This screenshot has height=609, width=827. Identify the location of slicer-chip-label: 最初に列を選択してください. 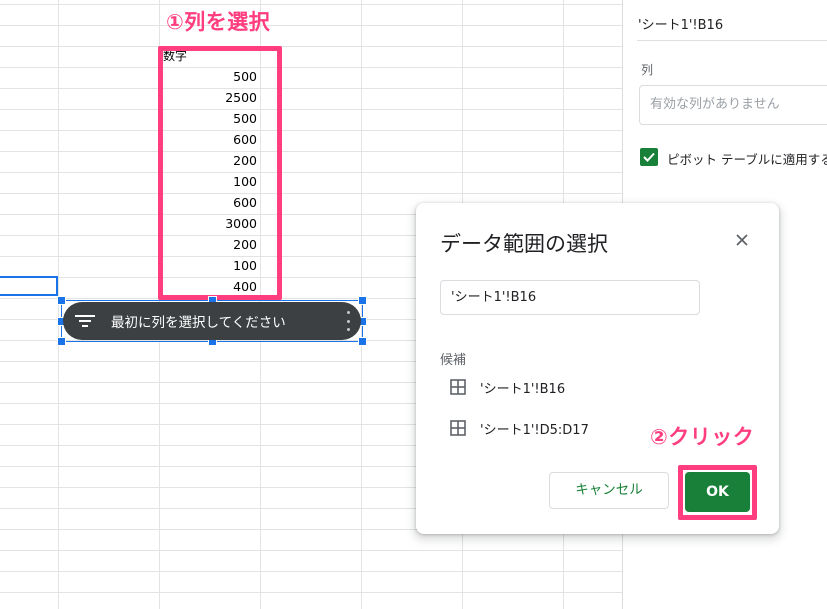
(198, 323).